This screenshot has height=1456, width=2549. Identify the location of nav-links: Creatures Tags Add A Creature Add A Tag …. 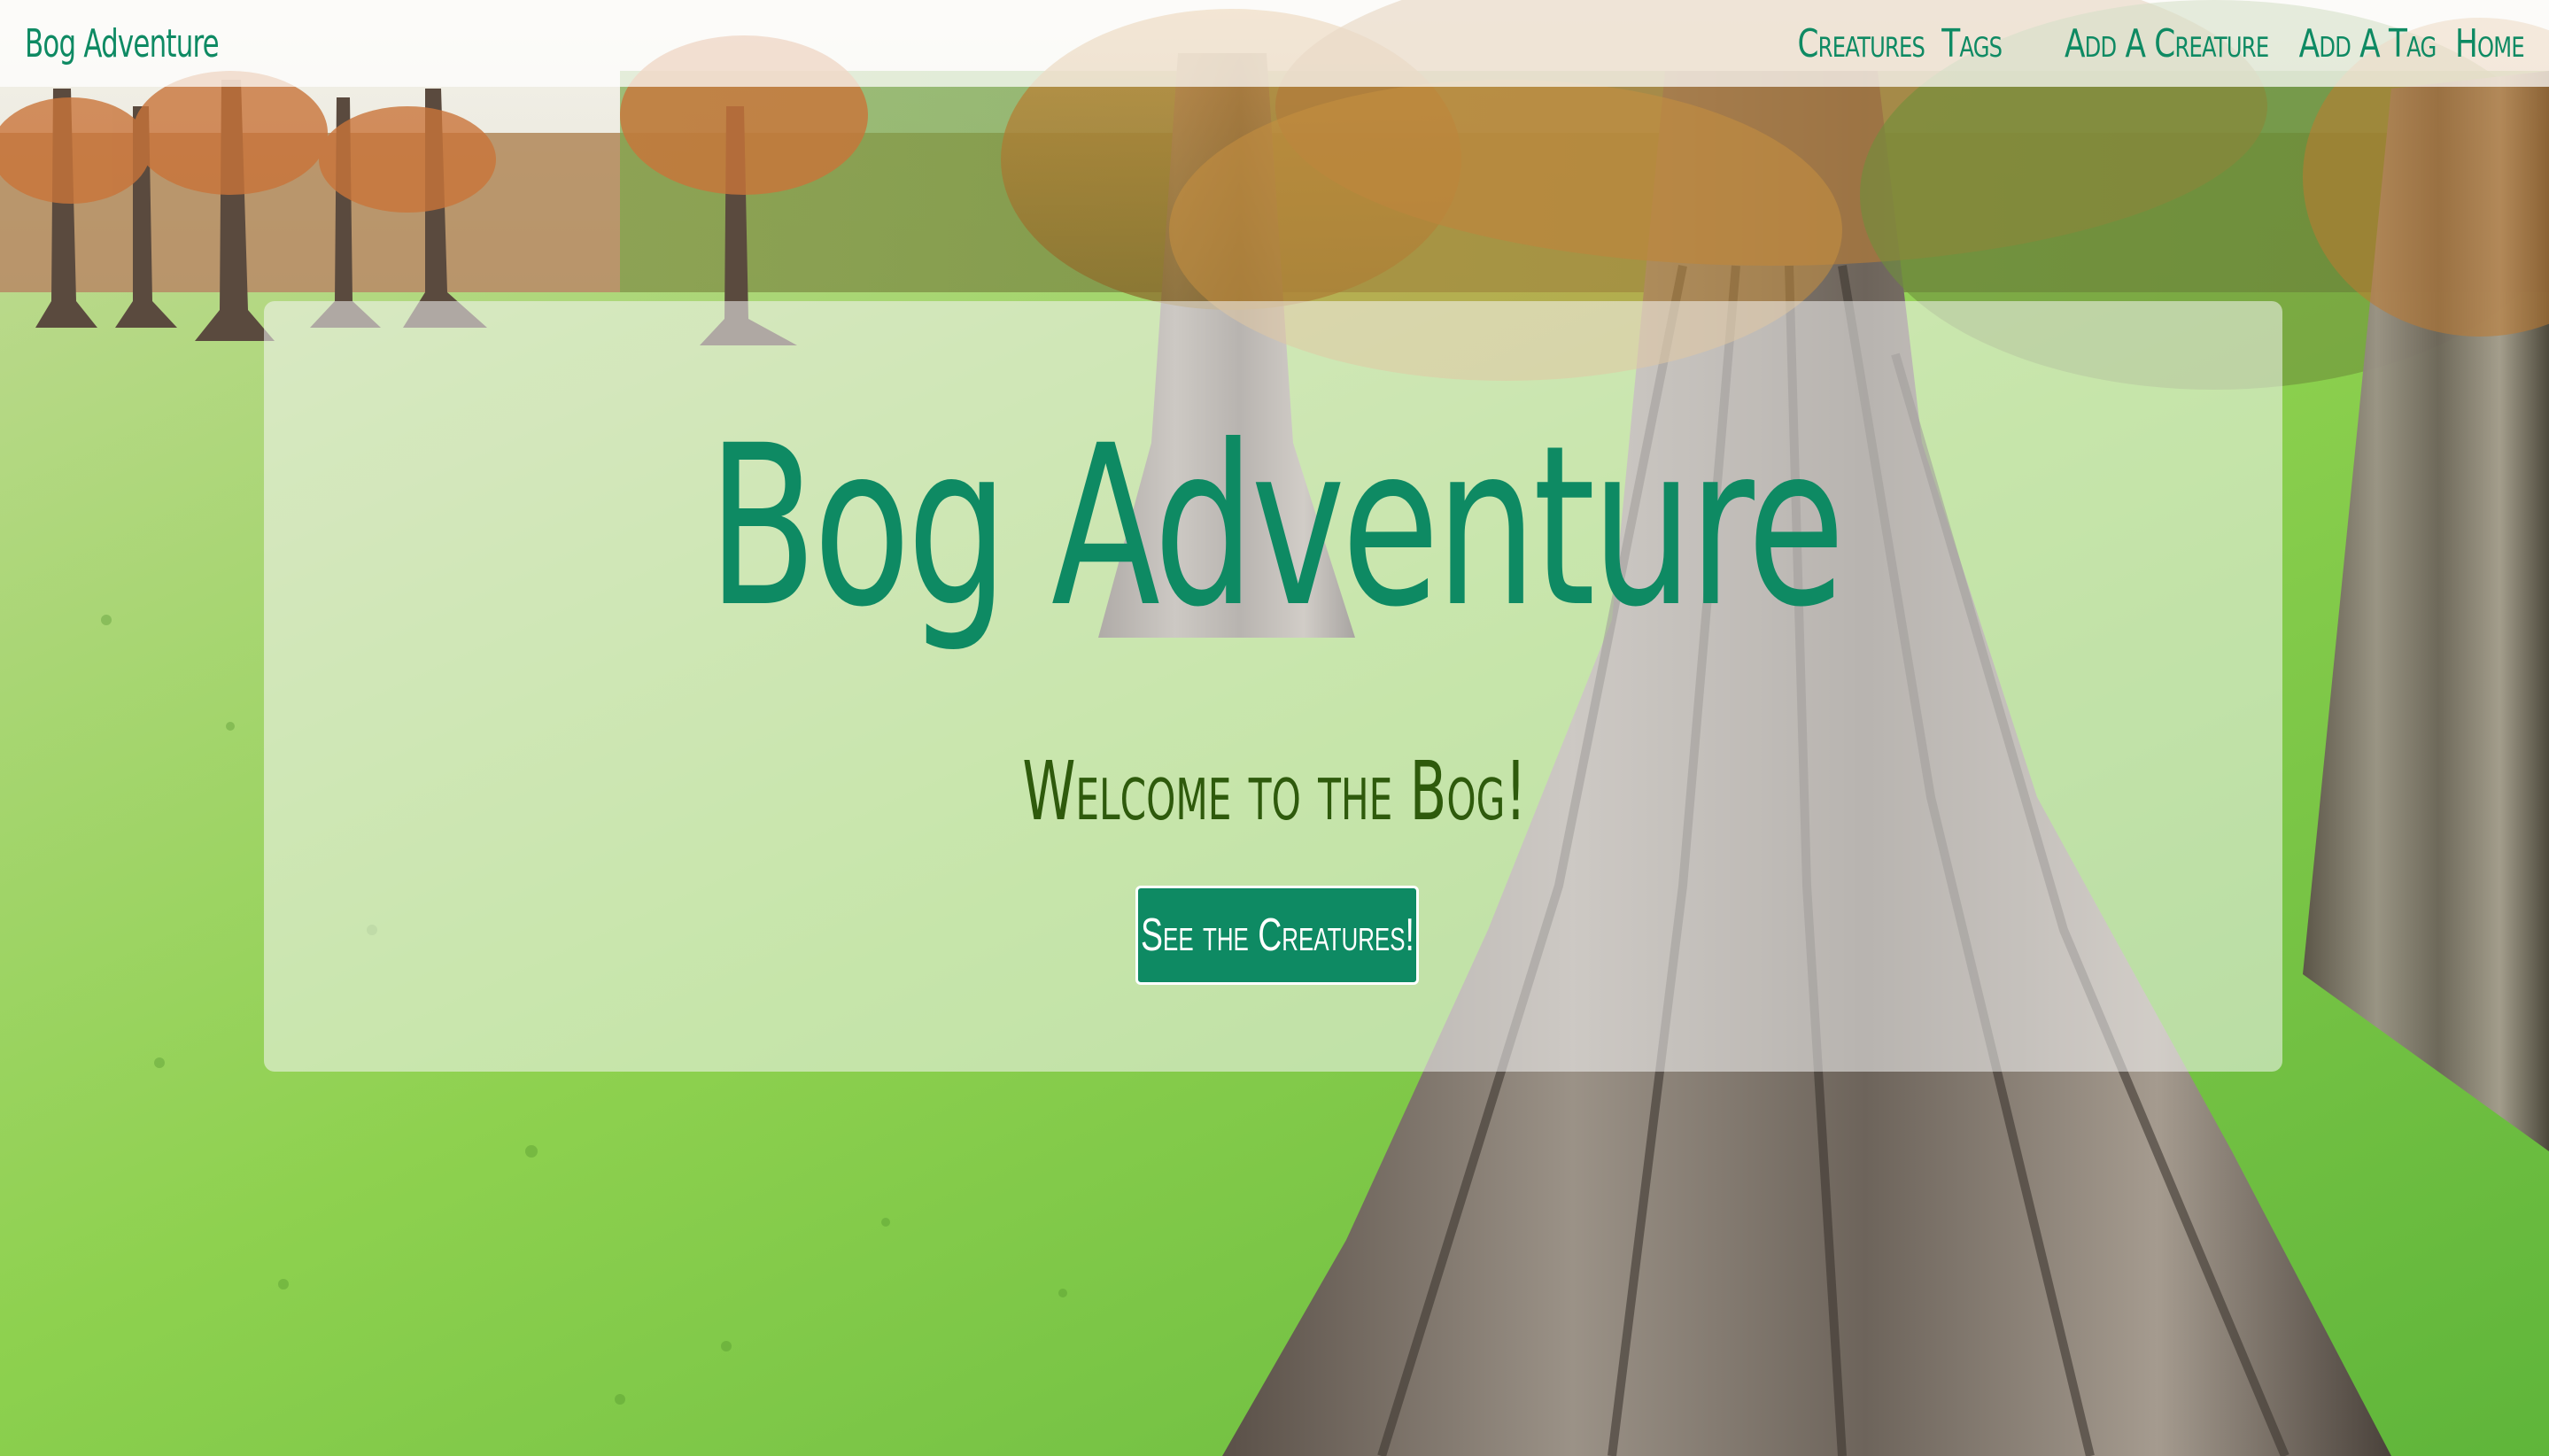
(2143, 43).